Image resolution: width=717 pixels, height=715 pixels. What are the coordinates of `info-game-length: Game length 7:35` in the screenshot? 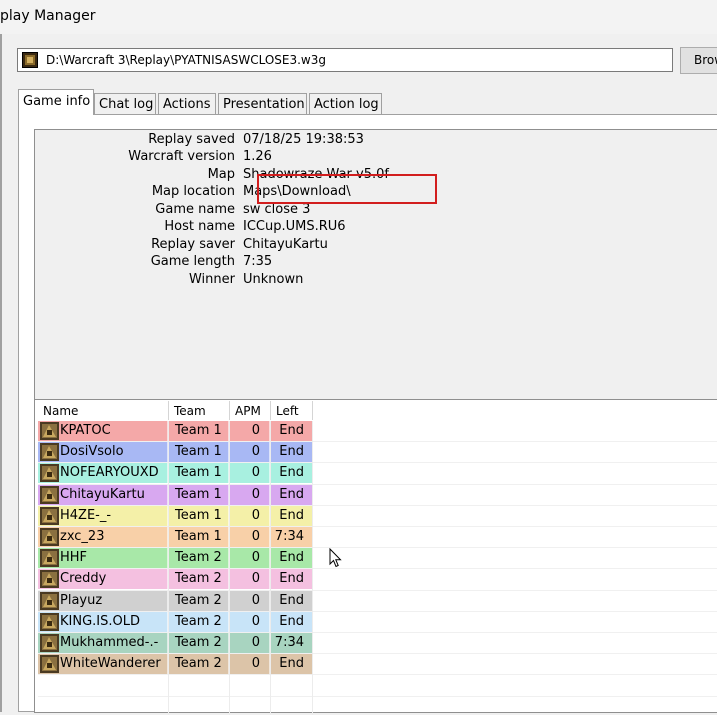 It's located at (153, 262).